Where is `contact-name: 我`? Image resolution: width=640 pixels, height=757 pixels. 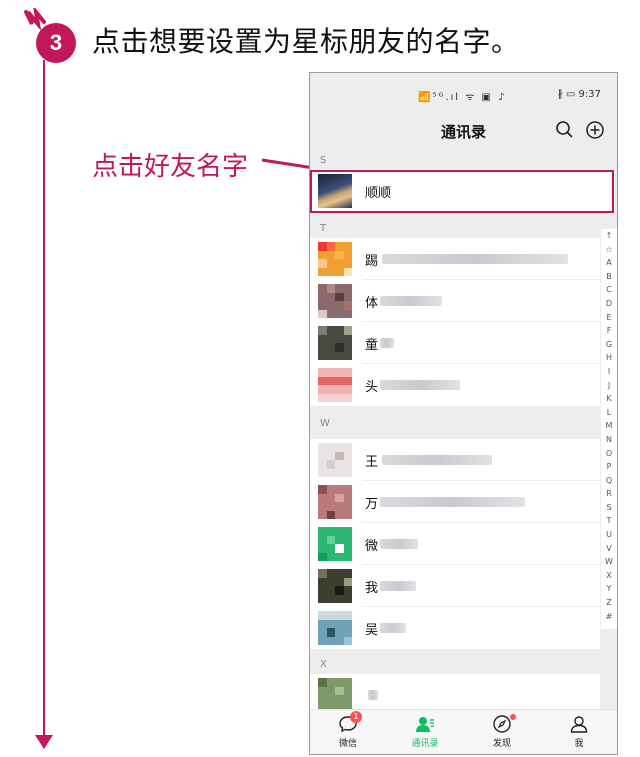
contact-name: 我 is located at coordinates (372, 588).